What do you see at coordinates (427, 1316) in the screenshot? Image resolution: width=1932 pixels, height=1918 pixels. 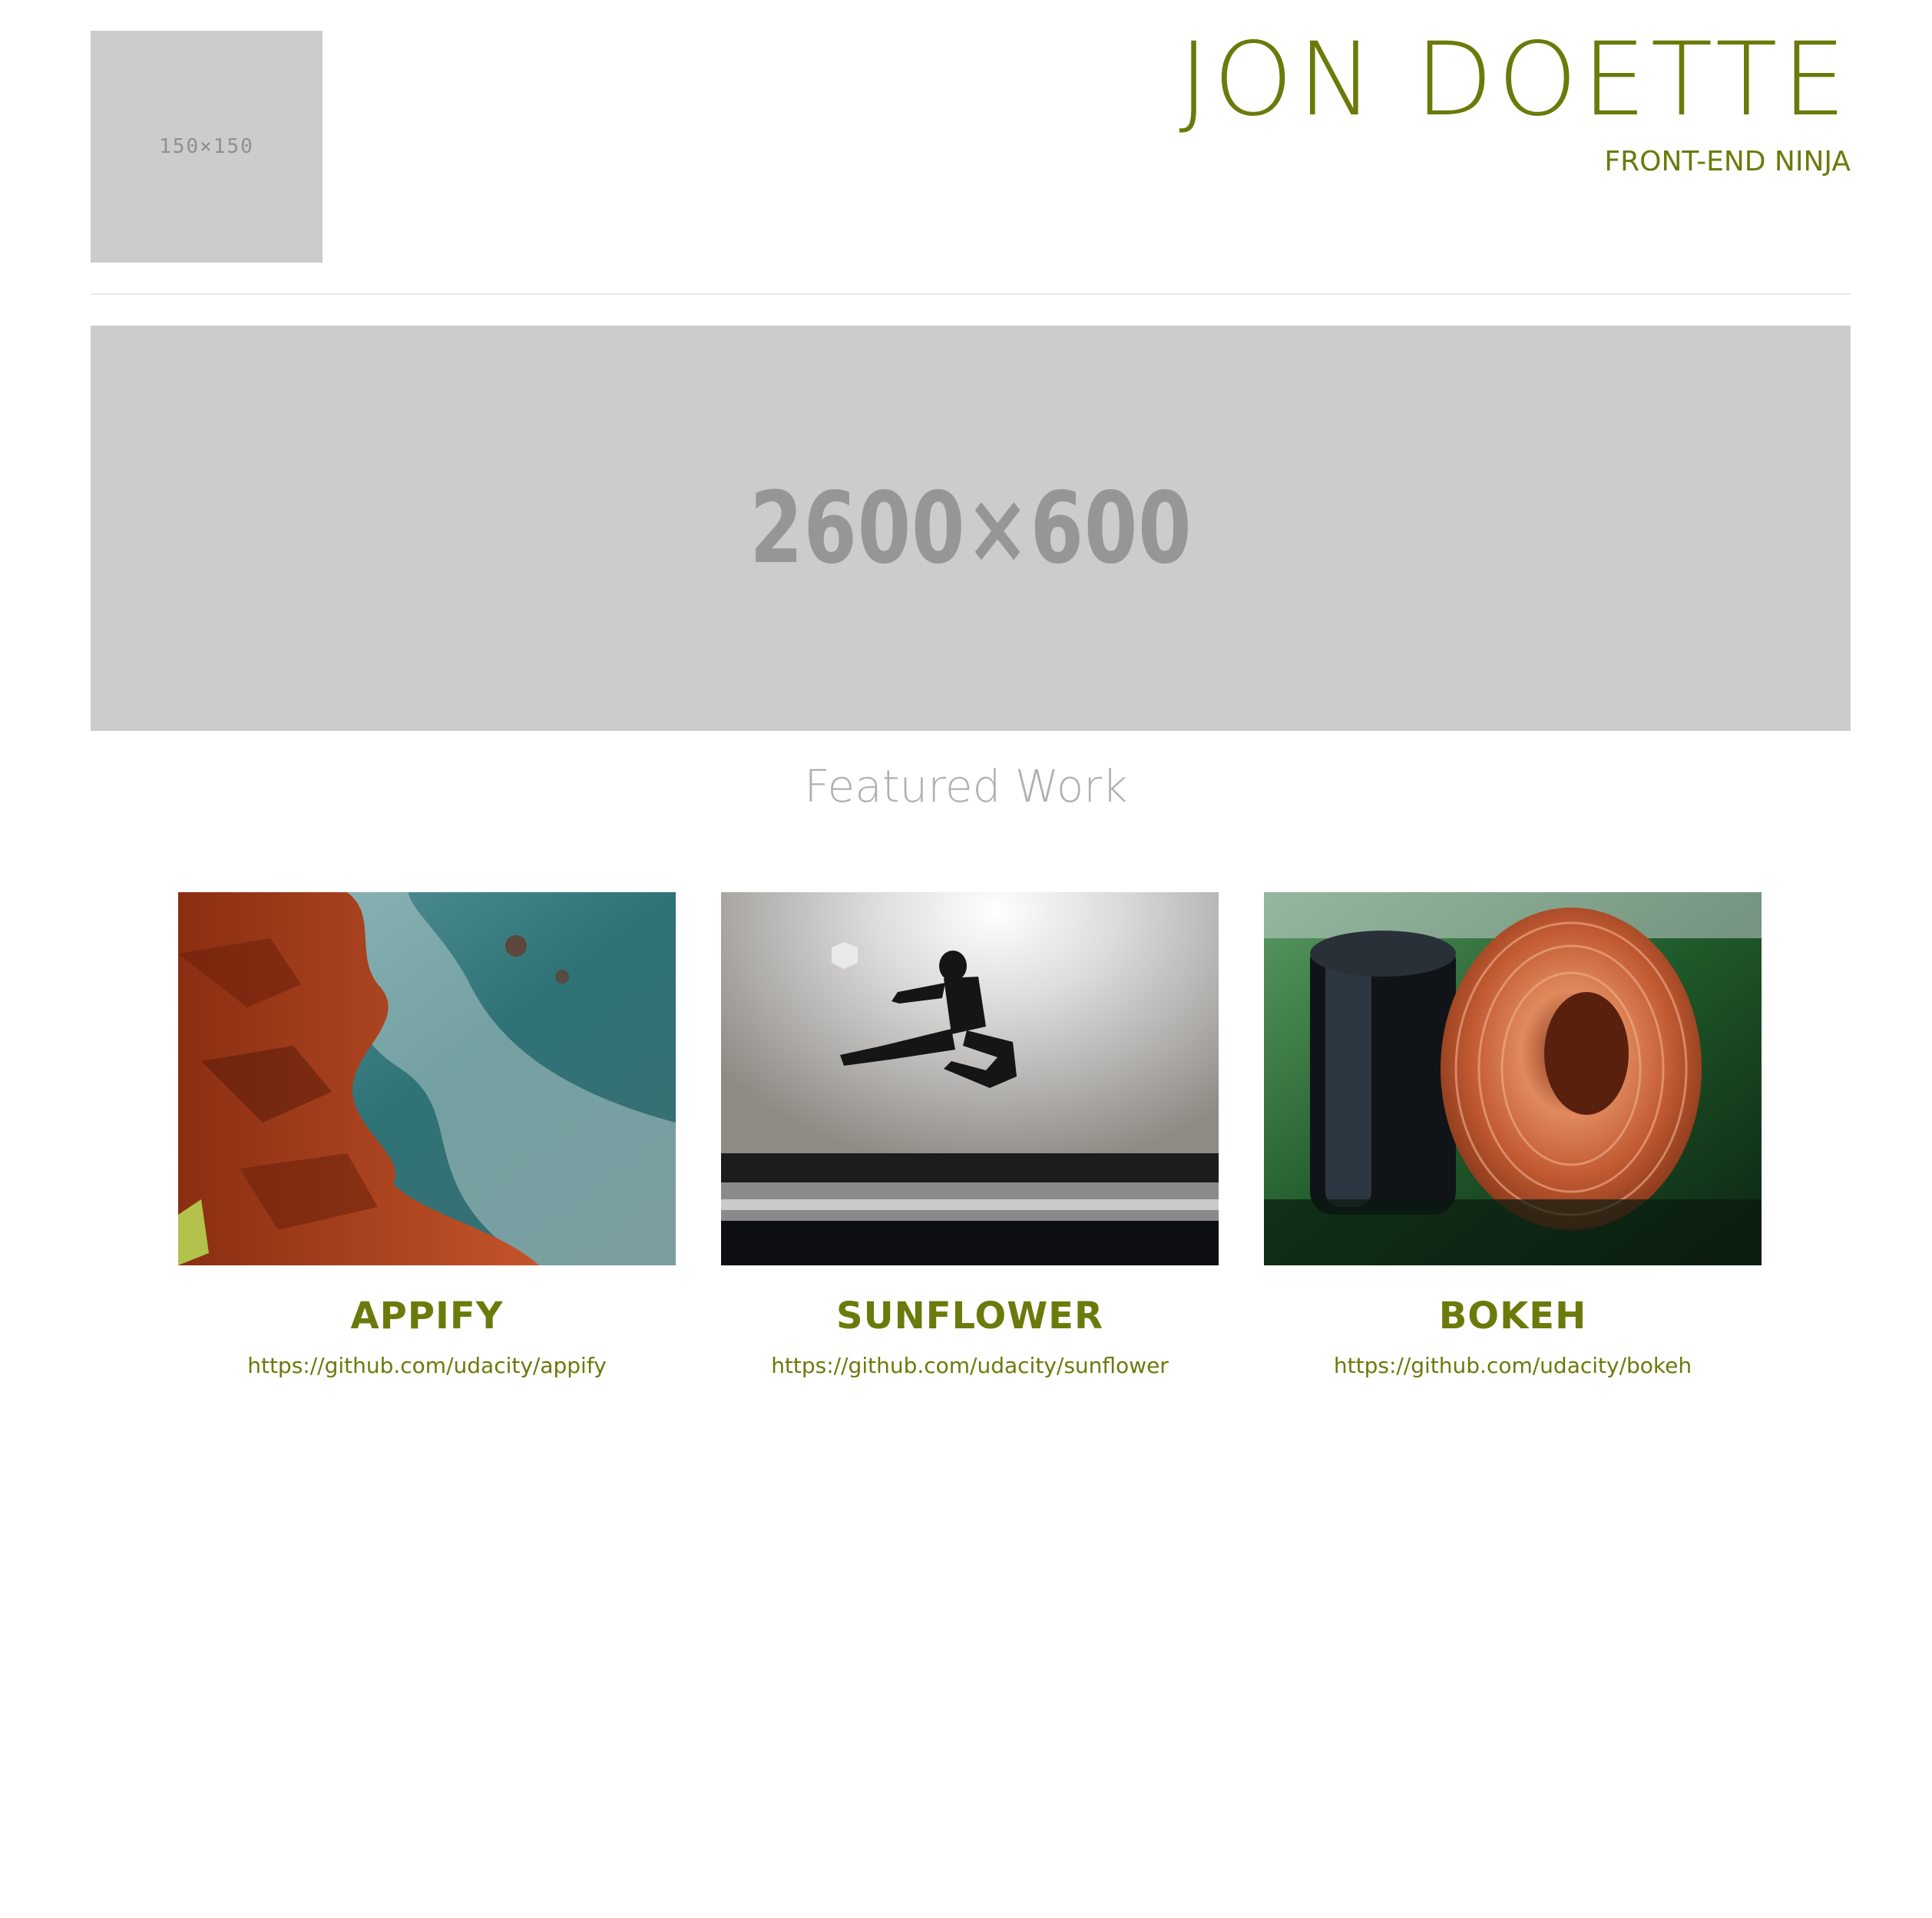 I see `project-title-appify: APPIFY` at bounding box center [427, 1316].